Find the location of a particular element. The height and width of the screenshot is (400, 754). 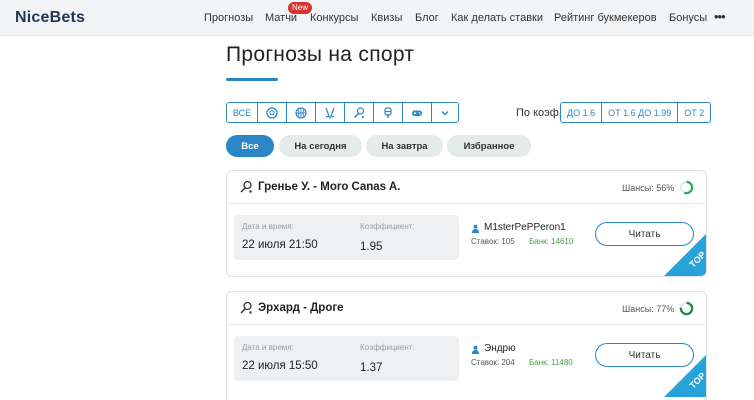

coef-filter-group: ДО 1.6 ОТ 1.6 ДО 1.99 ОТ 2 is located at coordinates (636, 112).